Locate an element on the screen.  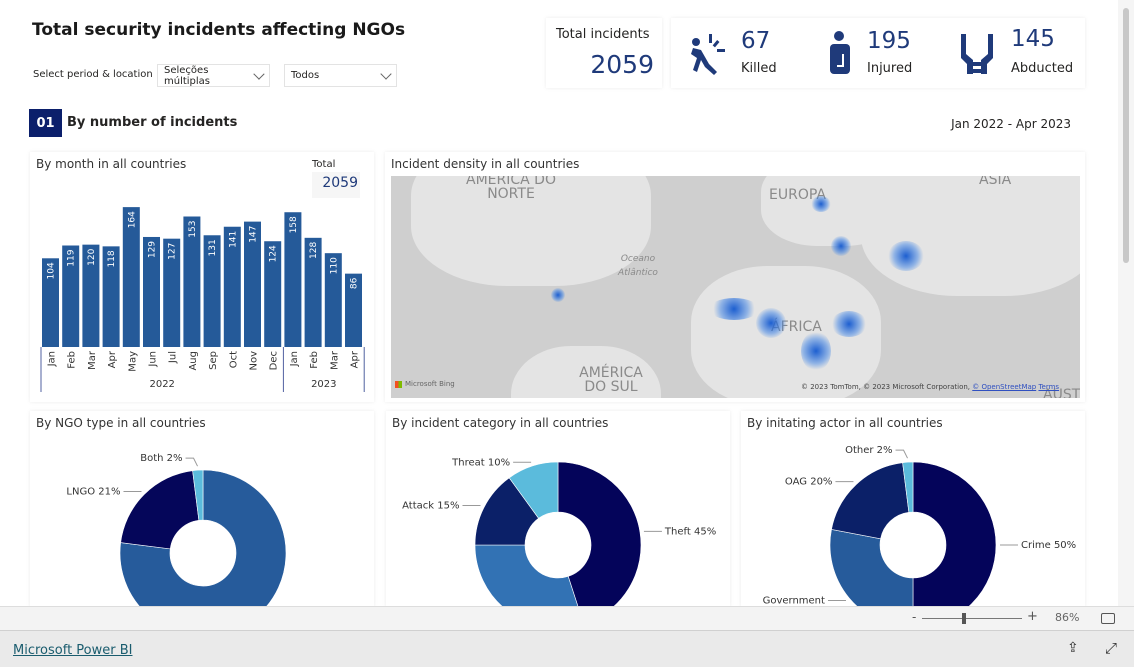
map-label-asia: ÁSIA is located at coordinates (995, 182).